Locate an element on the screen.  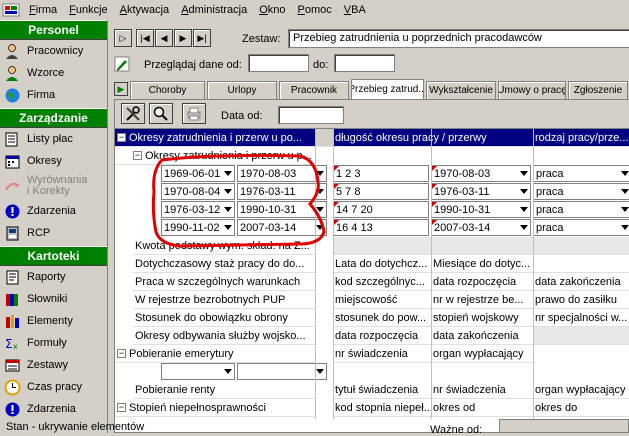
date-to-field is located at coordinates (364, 63).